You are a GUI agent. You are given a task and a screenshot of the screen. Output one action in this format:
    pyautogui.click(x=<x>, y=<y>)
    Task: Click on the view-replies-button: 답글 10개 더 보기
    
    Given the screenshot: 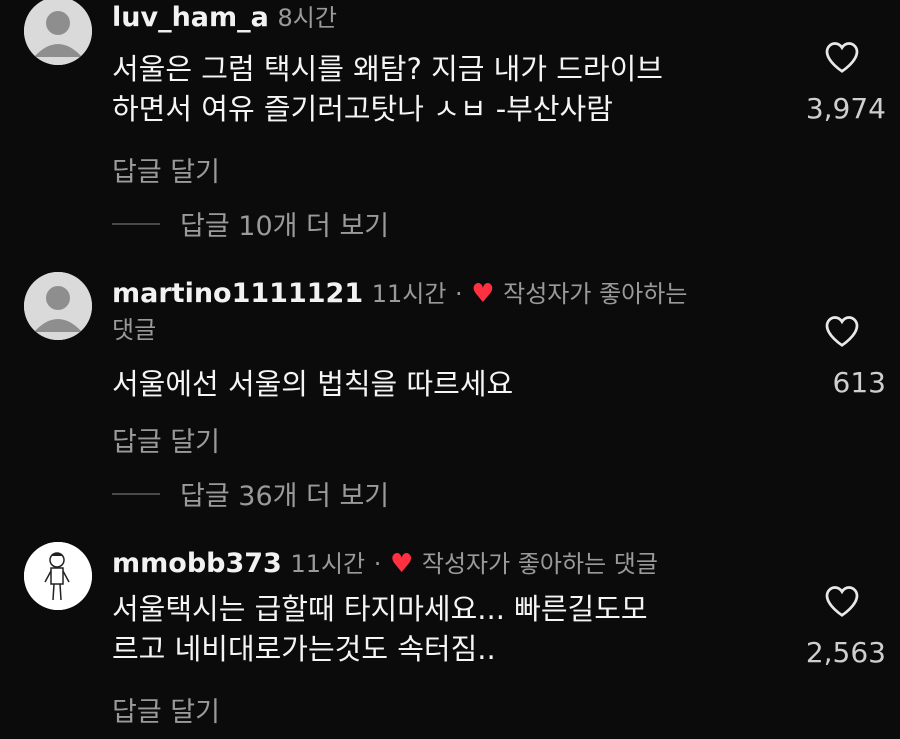 What is the action you would take?
    pyautogui.click(x=250, y=223)
    